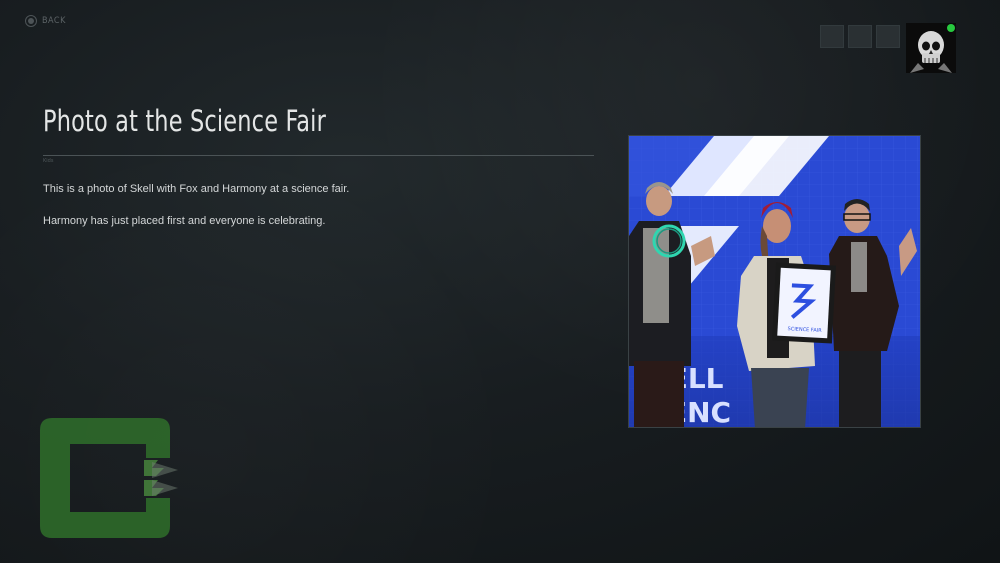 This screenshot has height=563, width=1000. What do you see at coordinates (951, 28) in the screenshot?
I see `online-status-indicator` at bounding box center [951, 28].